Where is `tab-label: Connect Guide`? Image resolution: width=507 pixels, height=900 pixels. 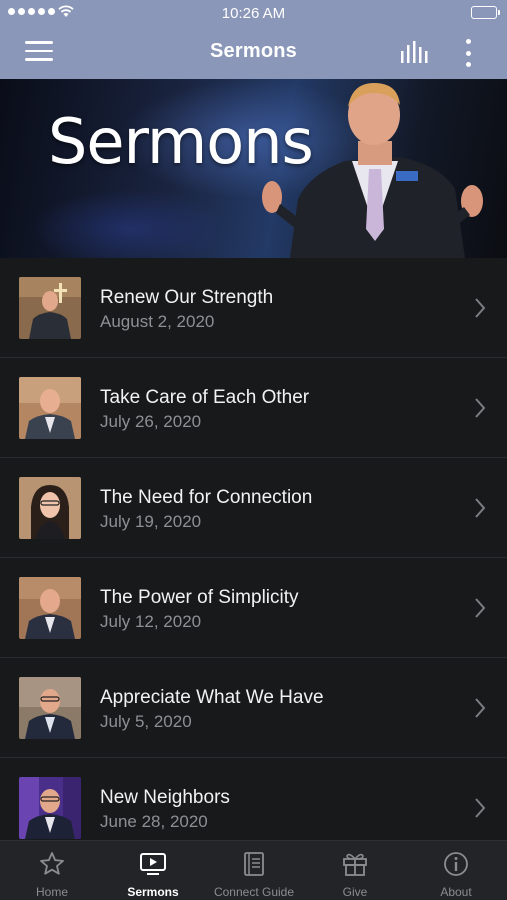 tab-label: Connect Guide is located at coordinates (254, 892).